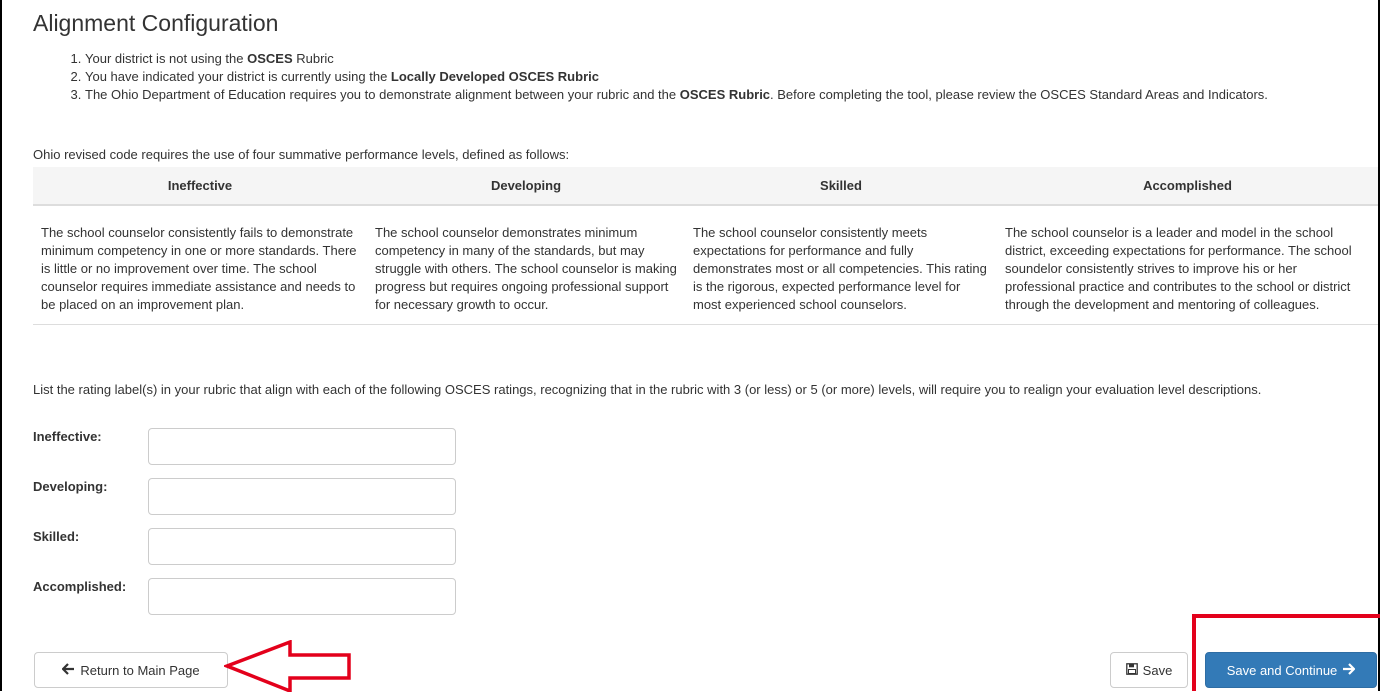 This screenshot has height=692, width=1380. What do you see at coordinates (302, 596) in the screenshot?
I see `accomplished-input` at bounding box center [302, 596].